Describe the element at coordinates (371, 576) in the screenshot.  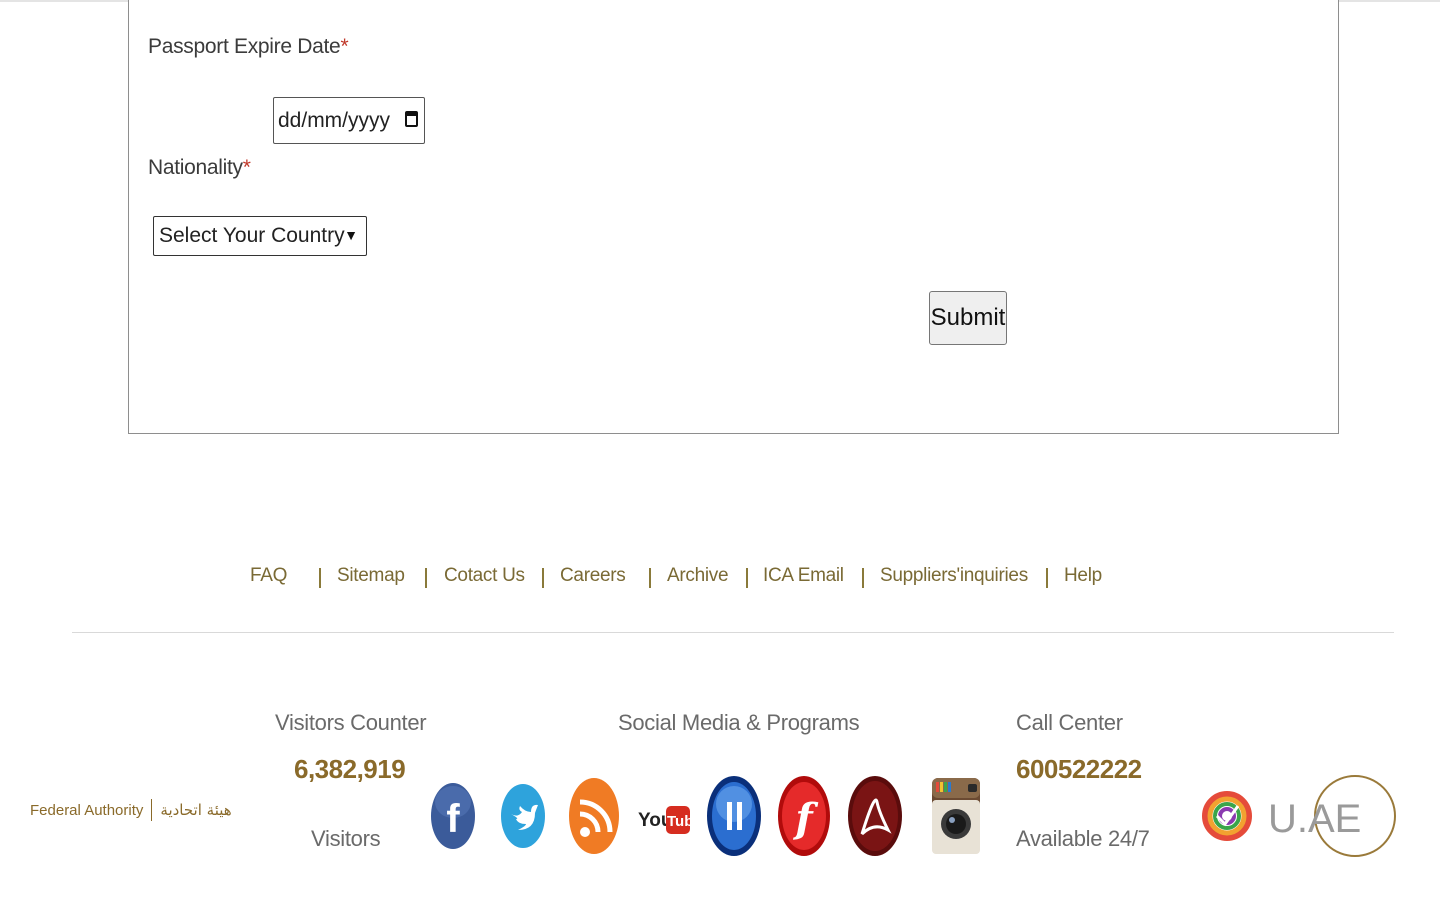
I see `footer-link-sitemap: Sitemap` at that location.